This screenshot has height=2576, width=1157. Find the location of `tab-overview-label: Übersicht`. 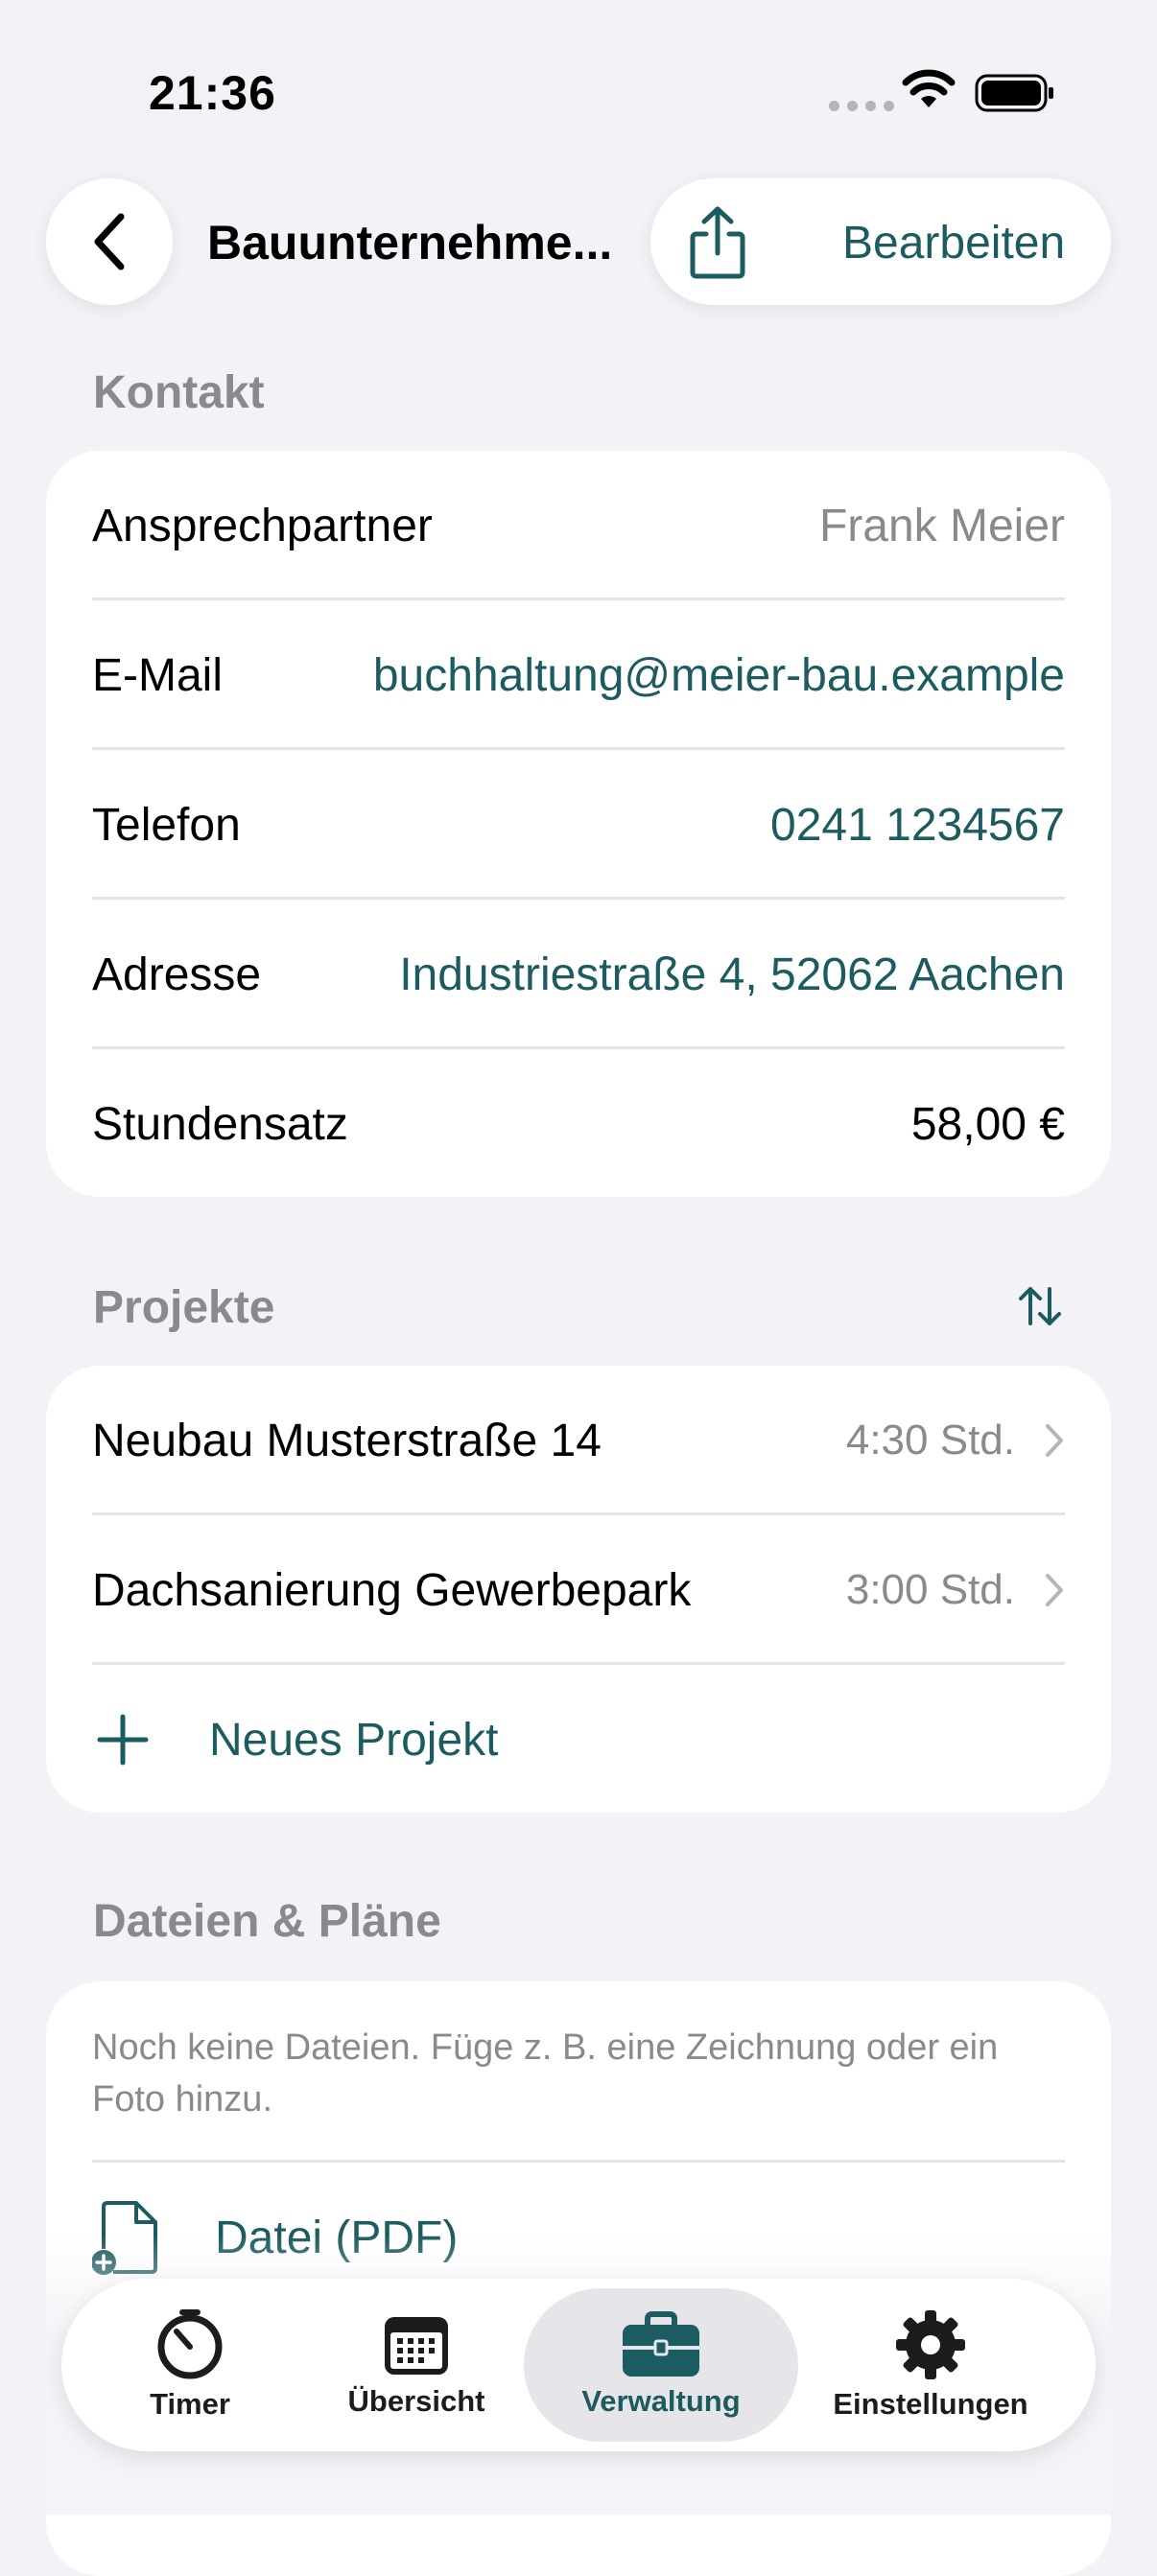

tab-overview-label: Übersicht is located at coordinates (416, 2401).